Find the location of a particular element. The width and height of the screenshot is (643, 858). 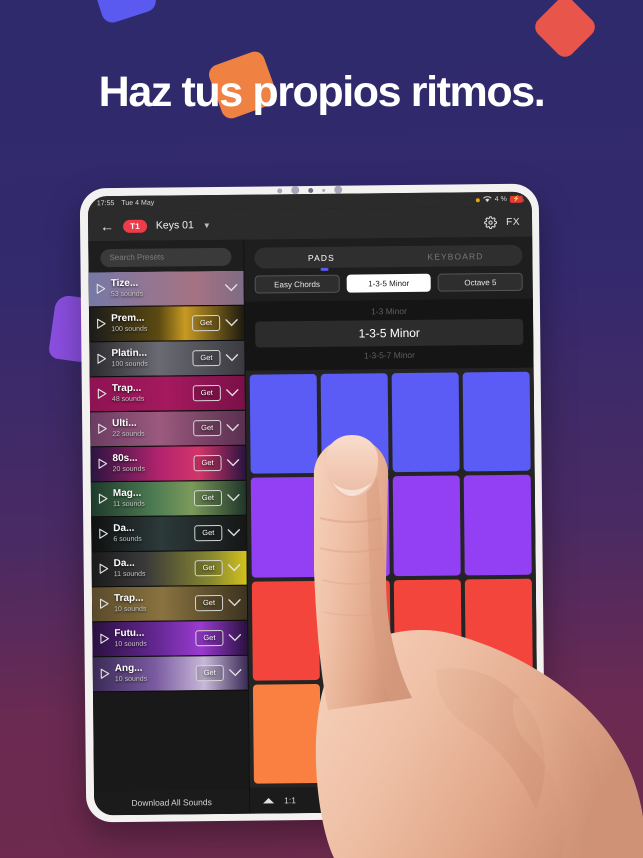

chord-option-above: 1-3 Minor is located at coordinates (389, 311).